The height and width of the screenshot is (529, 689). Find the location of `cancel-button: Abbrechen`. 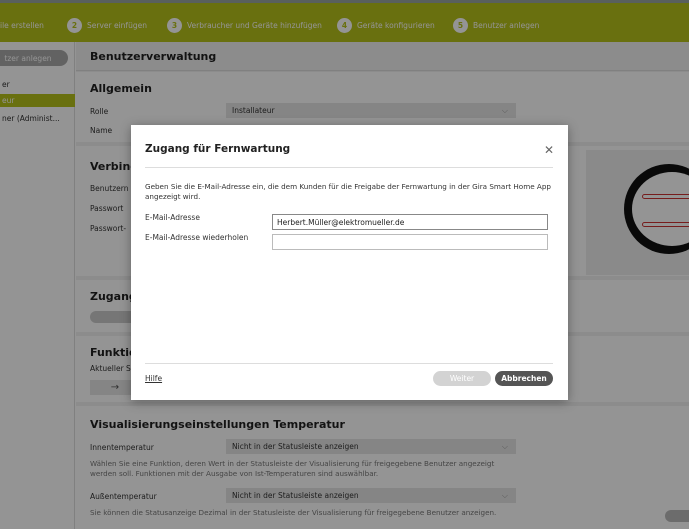

cancel-button: Abbrechen is located at coordinates (524, 378).